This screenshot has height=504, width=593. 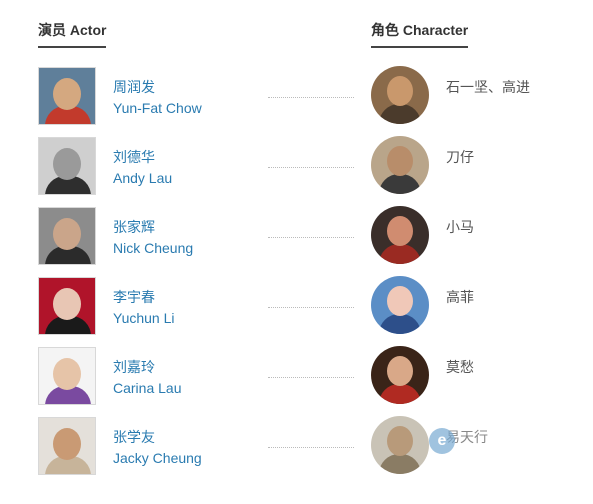 What do you see at coordinates (134, 367) in the screenshot?
I see `actor-name-zh-link: 刘嘉玲` at bounding box center [134, 367].